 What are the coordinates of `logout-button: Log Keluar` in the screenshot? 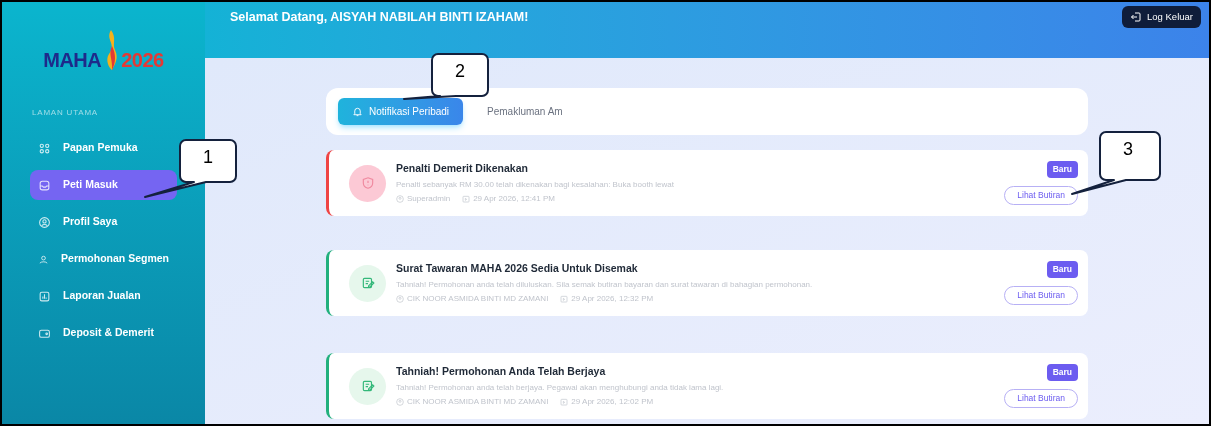 It's located at (1161, 17).